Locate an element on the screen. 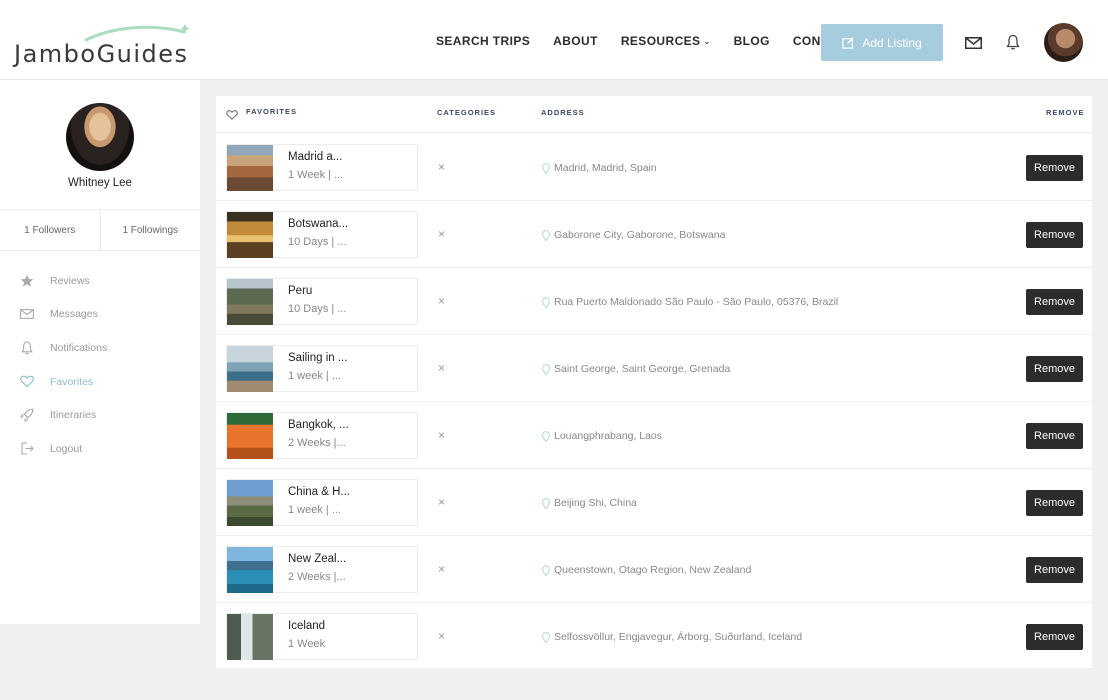  user-avatar is located at coordinates (1063, 42).